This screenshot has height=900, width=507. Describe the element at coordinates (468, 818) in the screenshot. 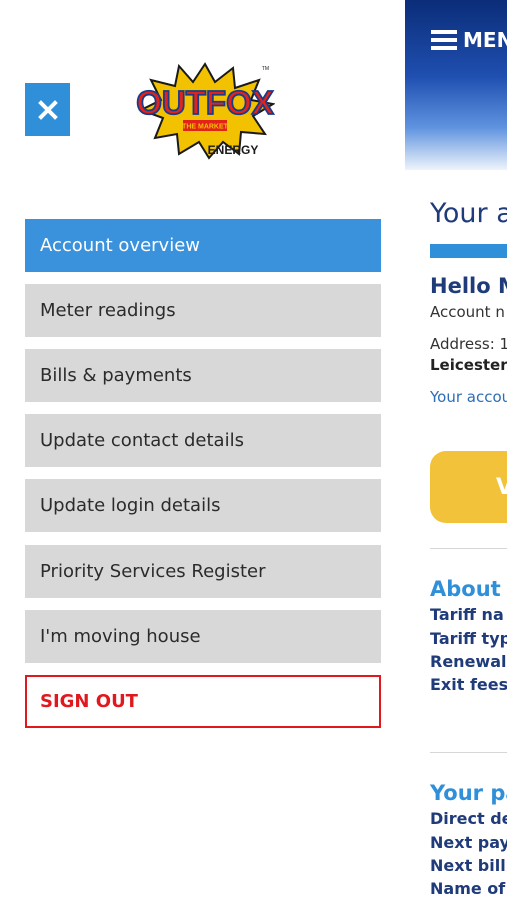

I see `payments-row: Direct de` at that location.